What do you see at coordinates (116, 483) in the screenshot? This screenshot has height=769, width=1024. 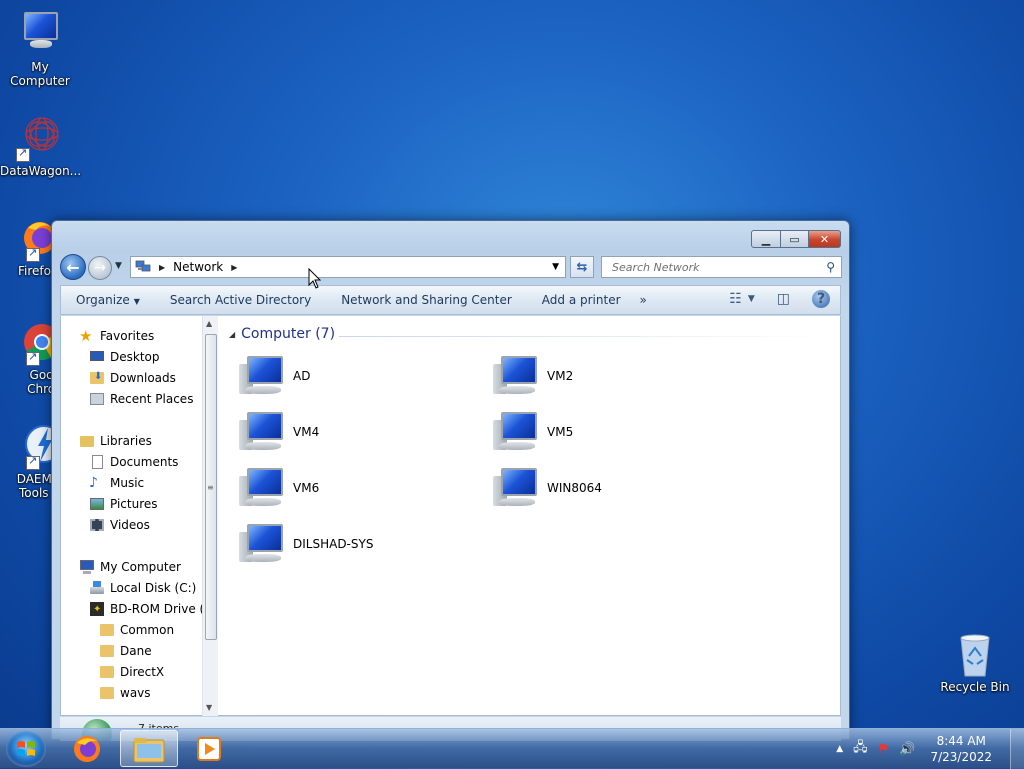 I see `nav-music: ♪ Music` at bounding box center [116, 483].